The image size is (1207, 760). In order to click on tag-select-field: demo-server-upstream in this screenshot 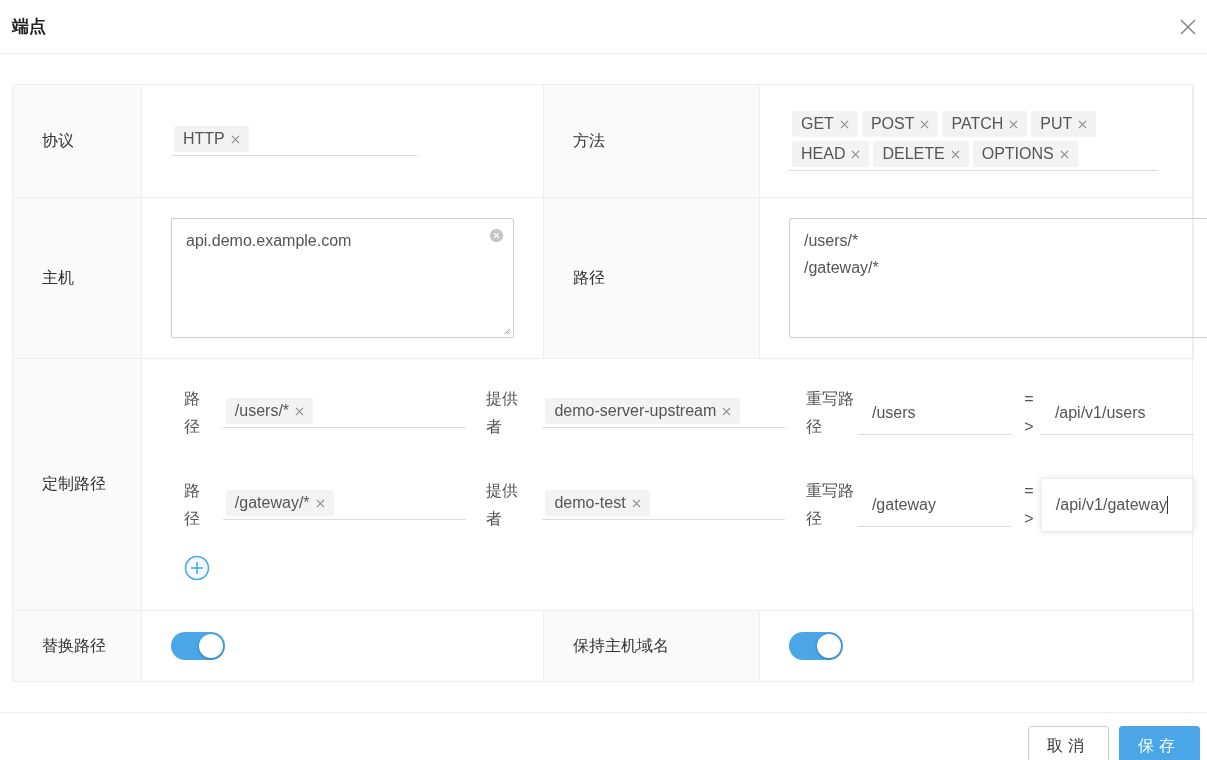, I will do `click(663, 413)`.